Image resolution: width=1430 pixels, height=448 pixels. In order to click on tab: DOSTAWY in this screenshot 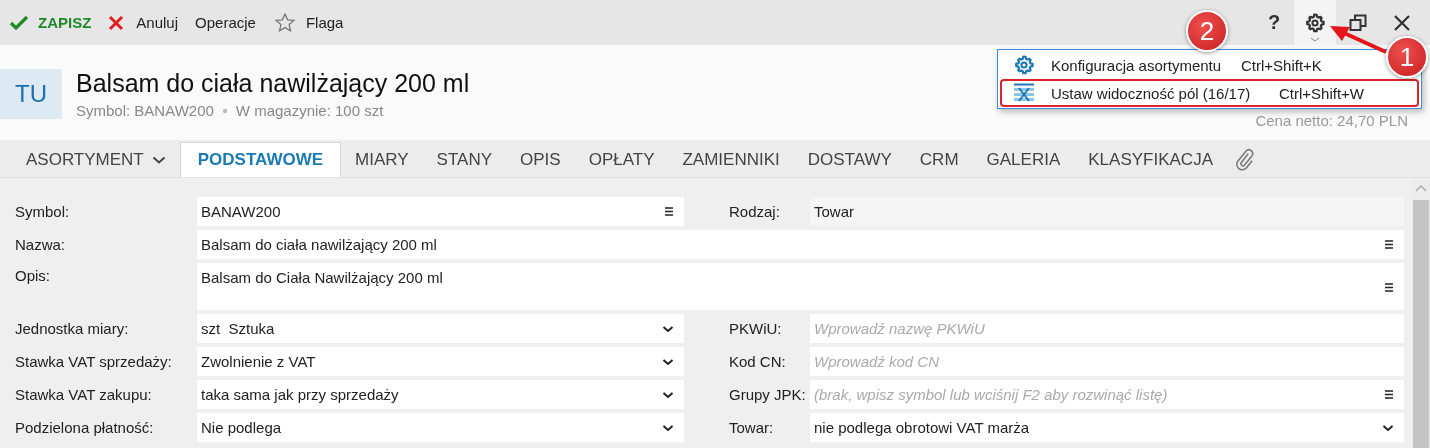, I will do `click(849, 159)`.